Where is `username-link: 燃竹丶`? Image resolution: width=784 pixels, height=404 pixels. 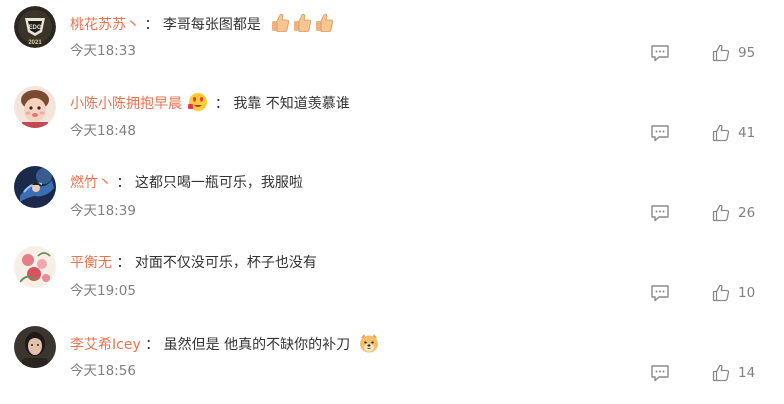
username-link: 燃竹丶 is located at coordinates (91, 183).